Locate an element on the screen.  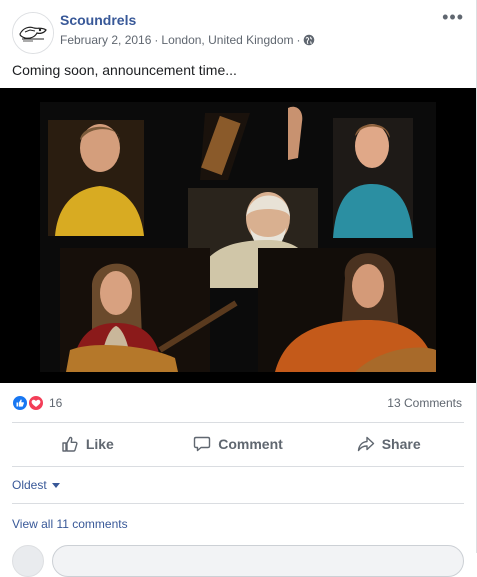
comment-icon is located at coordinates (202, 444).